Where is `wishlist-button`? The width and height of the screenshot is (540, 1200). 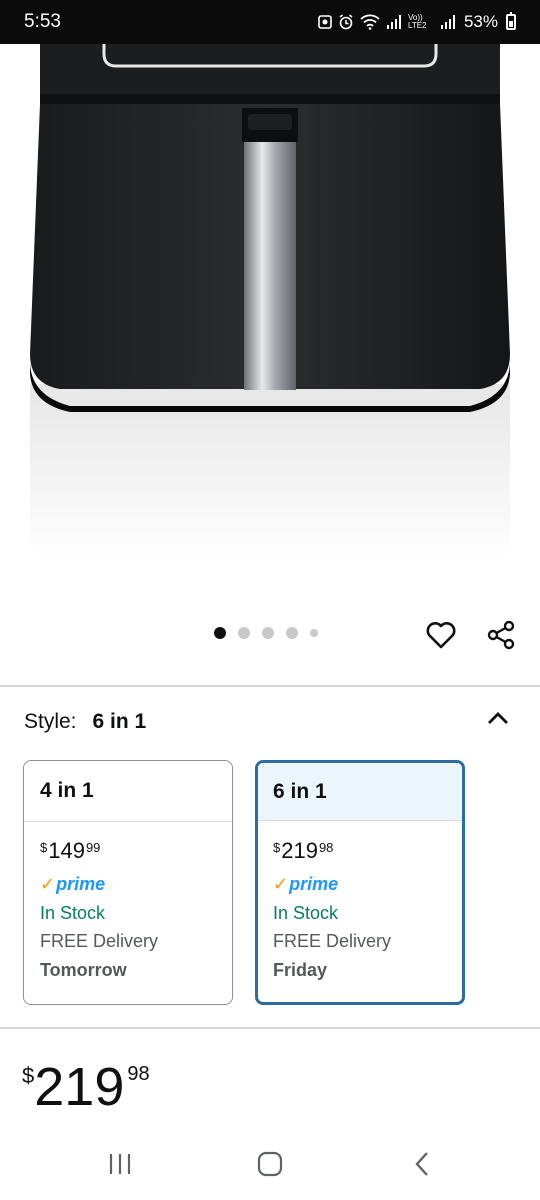
wishlist-button is located at coordinates (441, 635).